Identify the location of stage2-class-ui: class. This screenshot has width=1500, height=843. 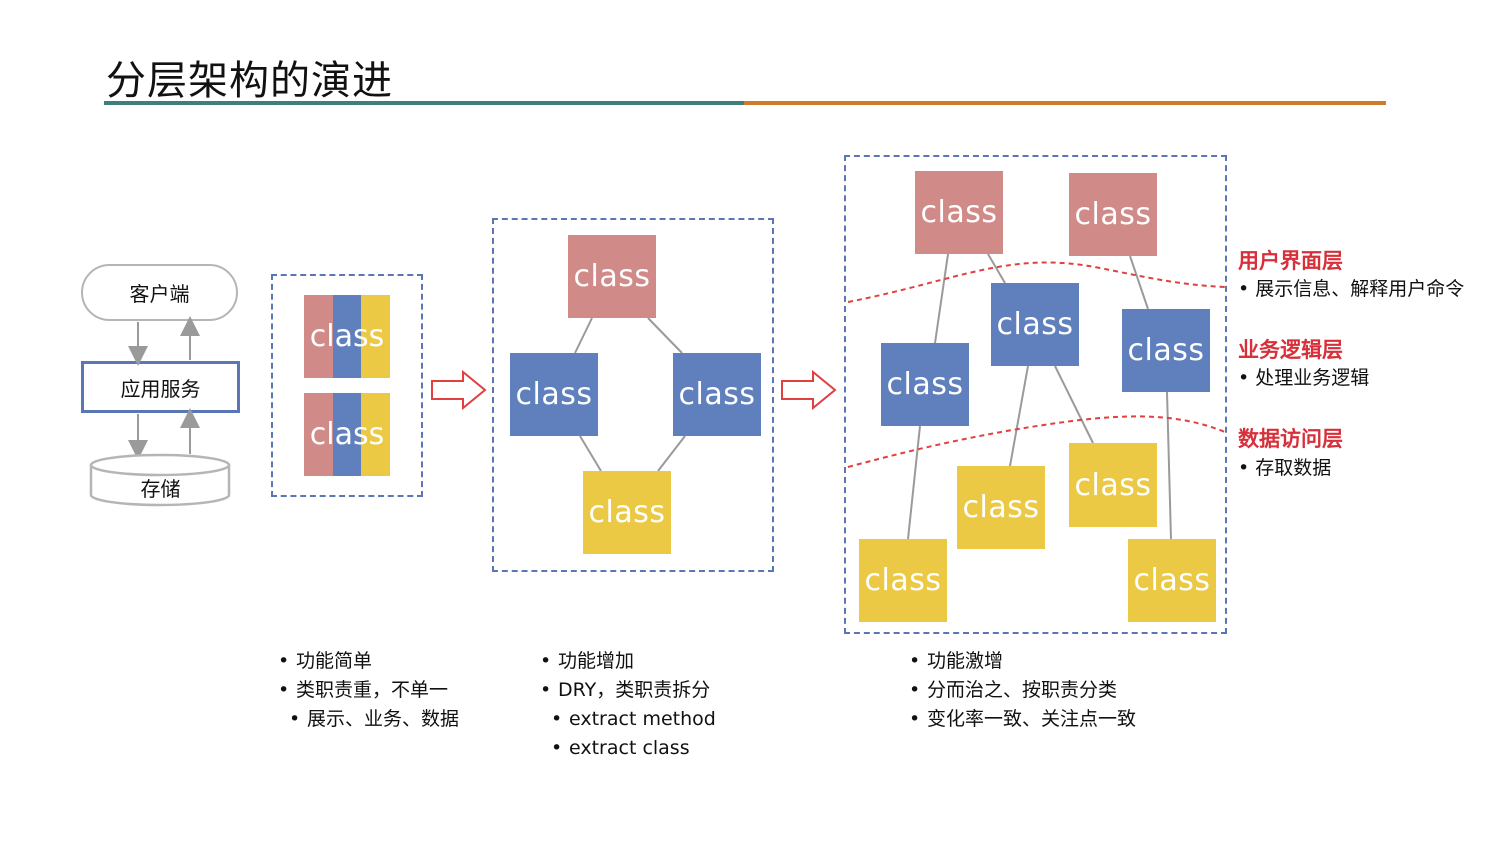
(612, 276).